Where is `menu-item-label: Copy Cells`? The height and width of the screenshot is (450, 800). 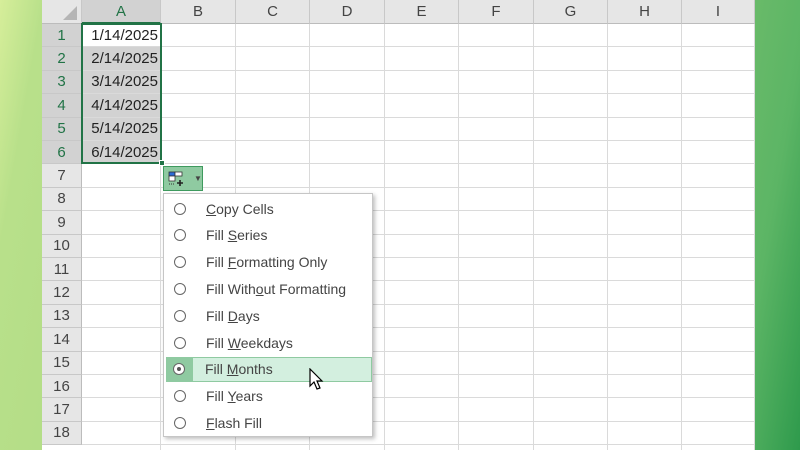
menu-item-label: Copy Cells is located at coordinates (240, 209).